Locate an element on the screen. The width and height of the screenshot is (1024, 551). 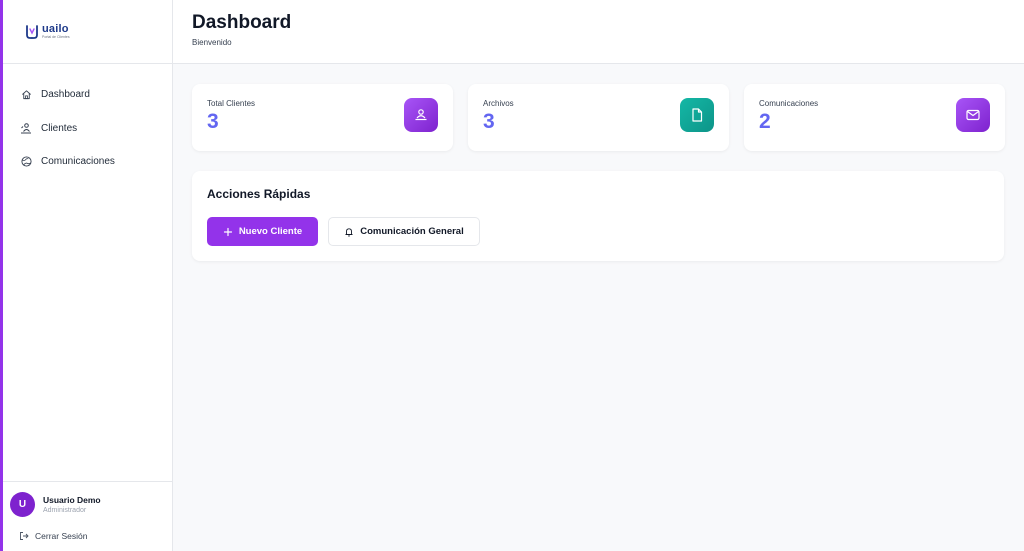
sidebar-item-clientes: Clientes is located at coordinates (87, 129).